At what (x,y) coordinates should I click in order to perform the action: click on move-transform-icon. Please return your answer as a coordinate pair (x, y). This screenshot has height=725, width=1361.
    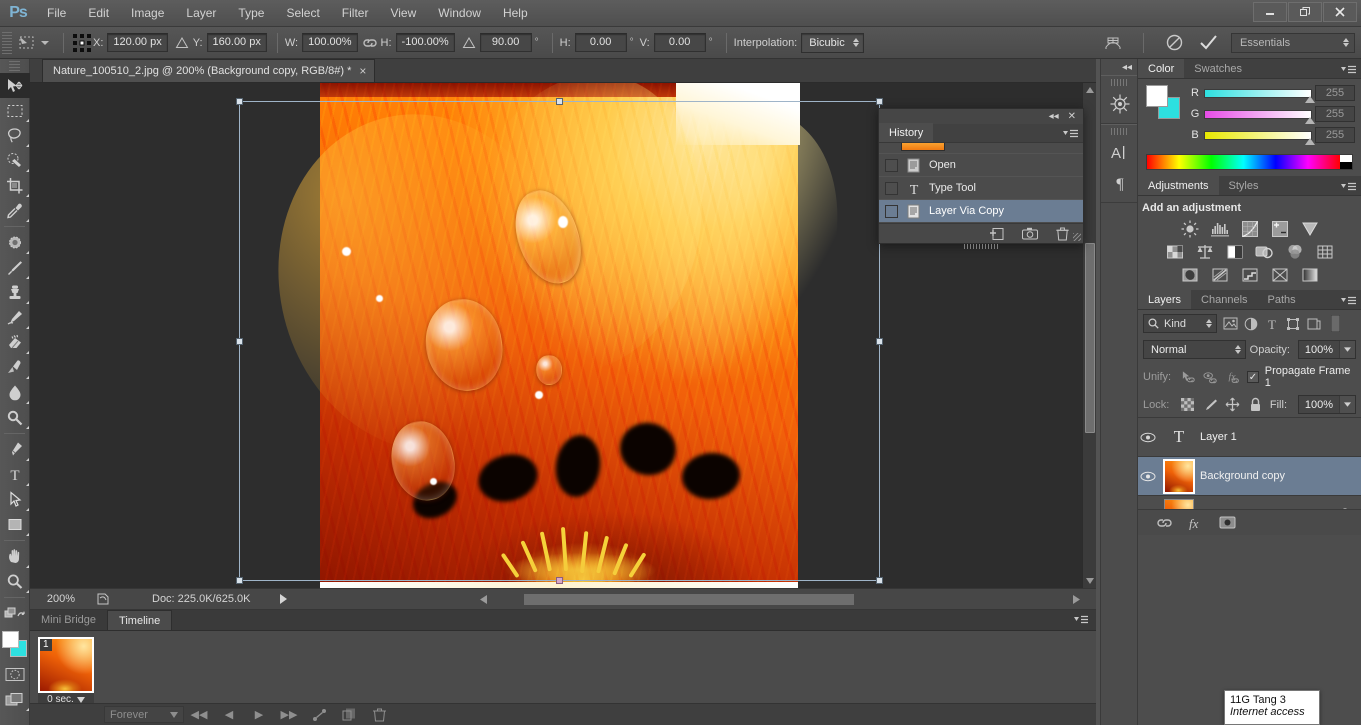
    Looking at the image, I should click on (27, 43).